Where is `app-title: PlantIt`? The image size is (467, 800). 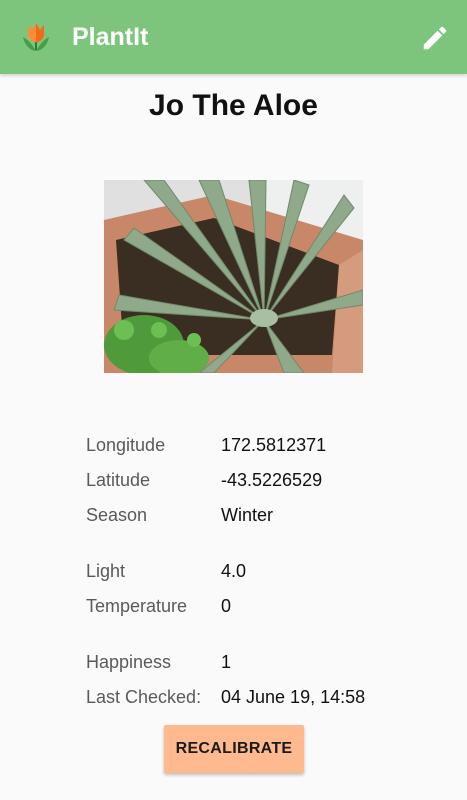 app-title: PlantIt is located at coordinates (110, 37).